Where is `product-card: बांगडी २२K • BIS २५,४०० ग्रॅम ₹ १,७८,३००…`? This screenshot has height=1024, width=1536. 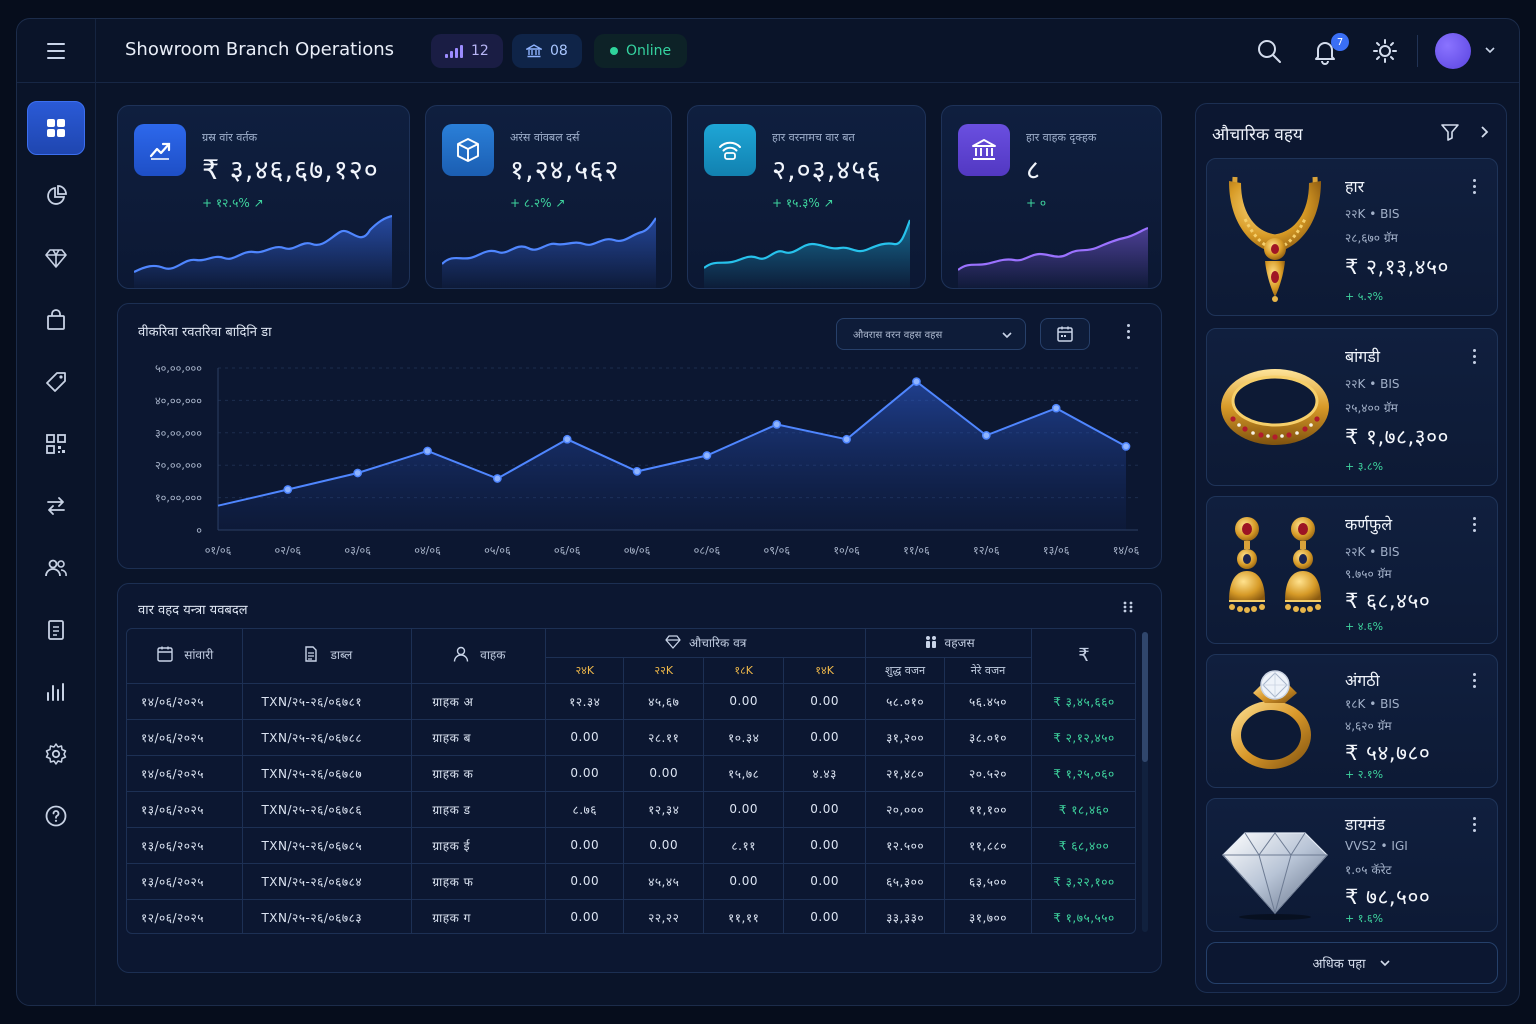
product-card: बांगडी २२K • BIS २५,४०० ग्रॅम ₹ १,७८,३००… is located at coordinates (1352, 407).